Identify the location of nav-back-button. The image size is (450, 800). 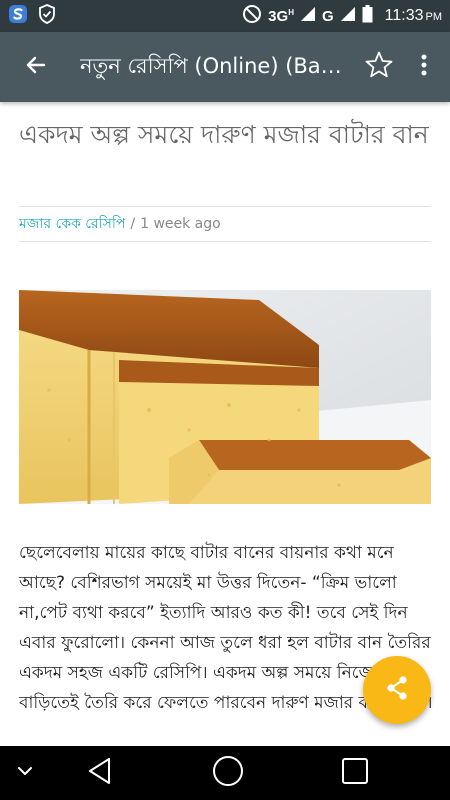
(100, 773).